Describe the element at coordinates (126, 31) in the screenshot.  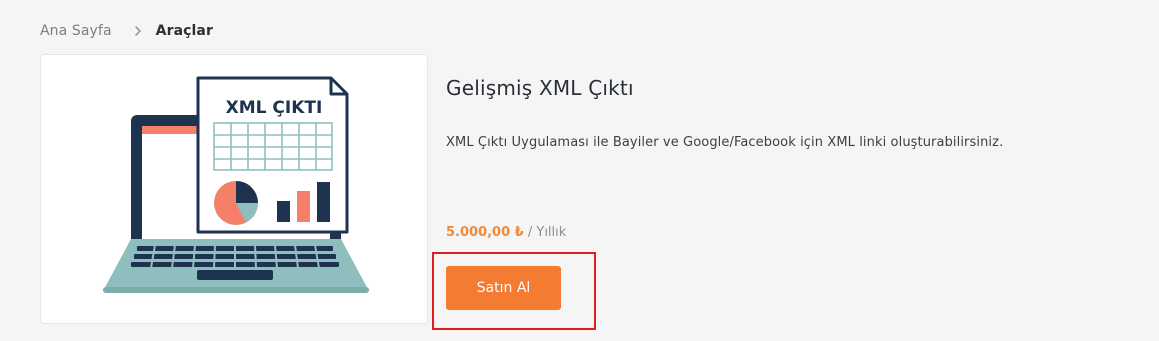
I see `breadcrumb: Ana Sayfa Araçlar` at that location.